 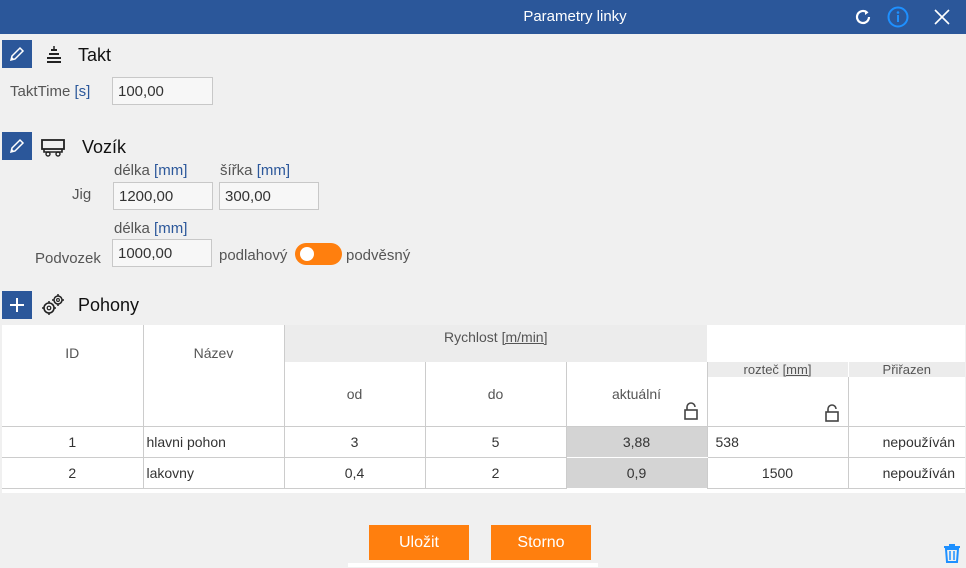 What do you see at coordinates (269, 196) in the screenshot?
I see `jig-width-input` at bounding box center [269, 196].